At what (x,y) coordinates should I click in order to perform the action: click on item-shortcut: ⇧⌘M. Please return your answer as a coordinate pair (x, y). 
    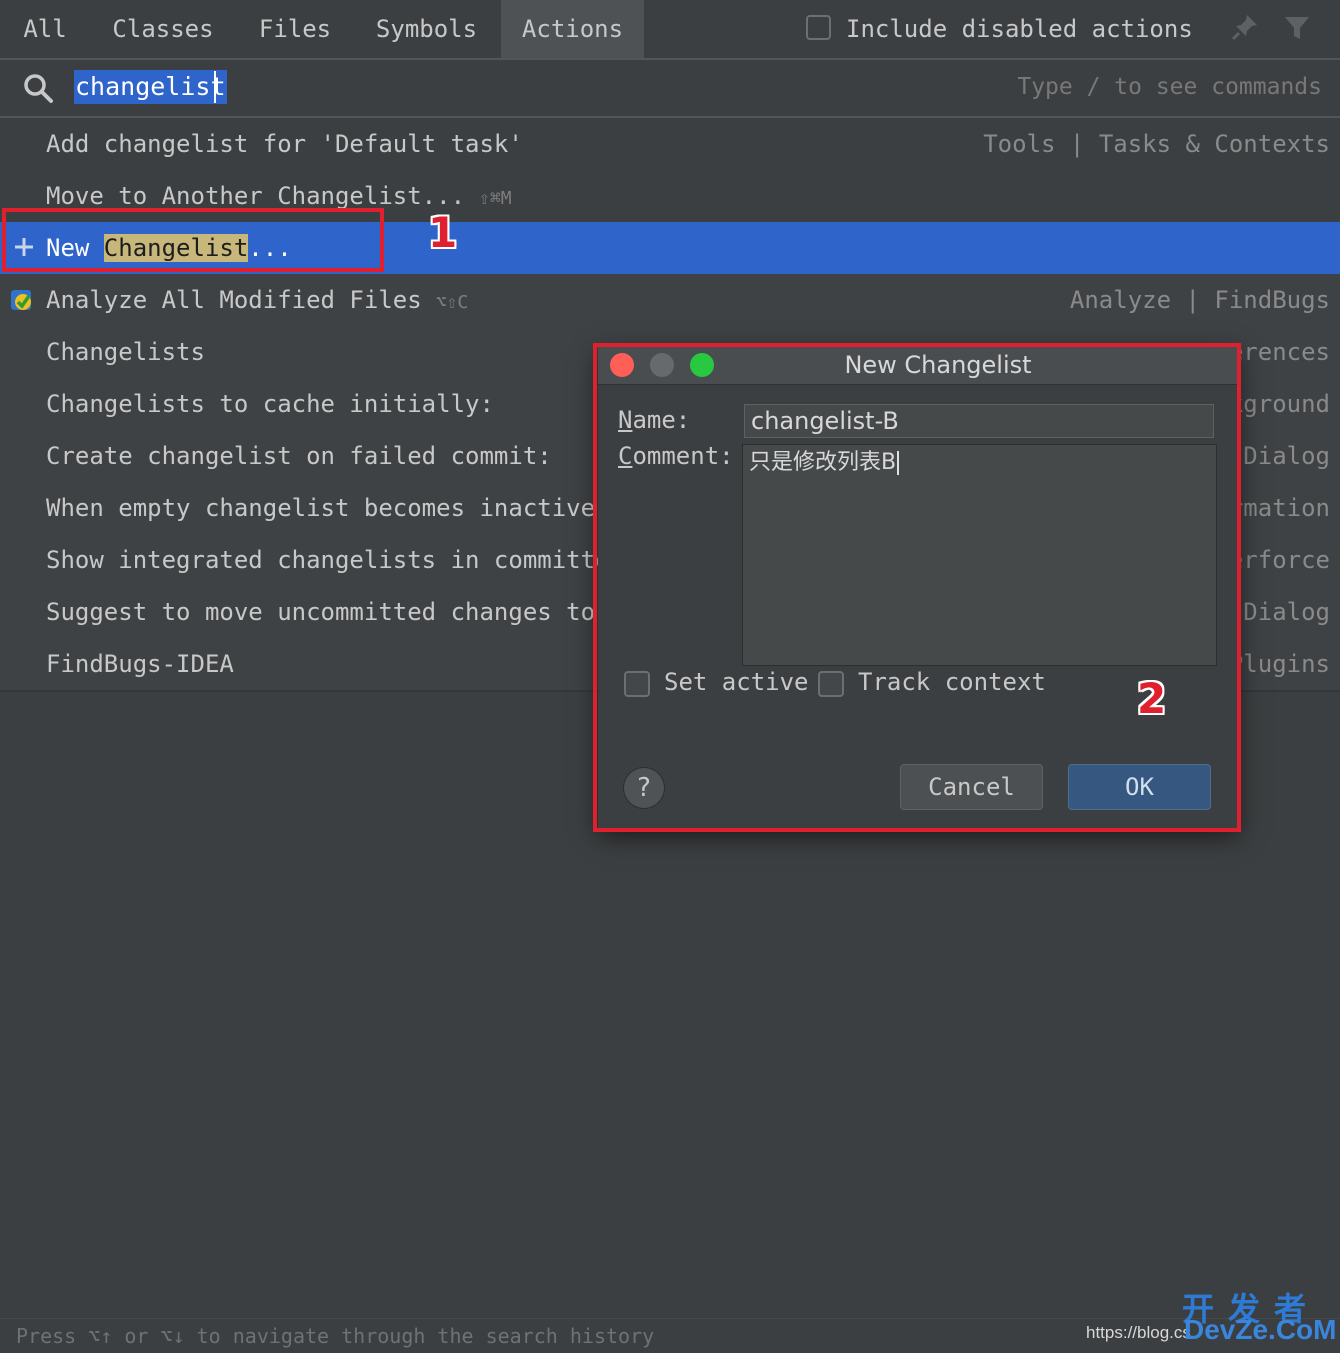
    Looking at the image, I should click on (495, 198).